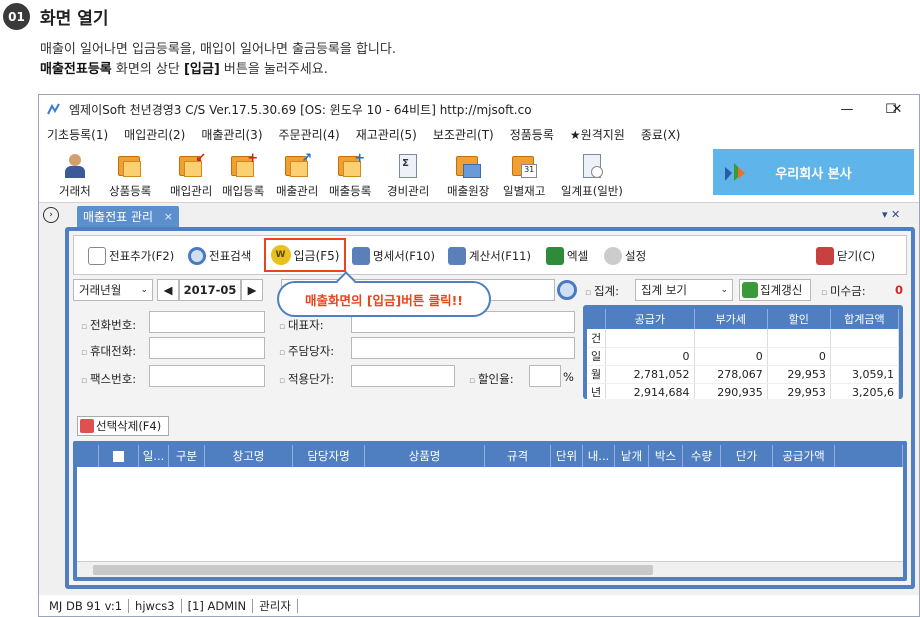 This screenshot has height=617, width=920. I want to click on company-logo-icon, so click(735, 172).